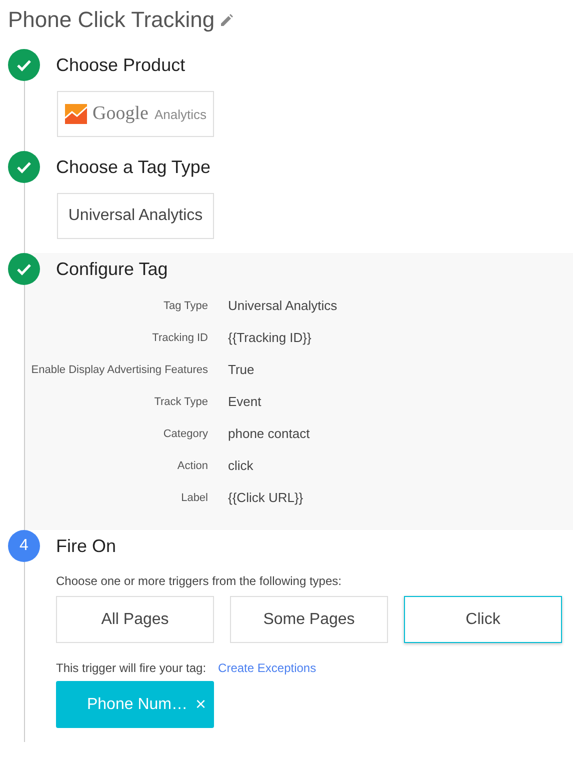 The width and height of the screenshot is (573, 759). I want to click on field-label: Track Type, so click(180, 402).